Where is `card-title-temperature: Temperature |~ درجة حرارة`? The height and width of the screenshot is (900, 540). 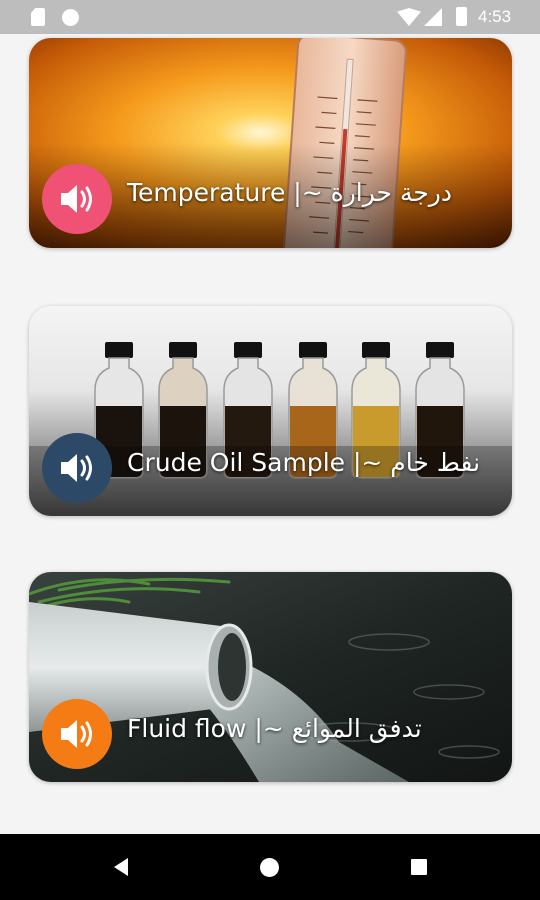
card-title-temperature: Temperature |~ درجة حرارة is located at coordinates (290, 192).